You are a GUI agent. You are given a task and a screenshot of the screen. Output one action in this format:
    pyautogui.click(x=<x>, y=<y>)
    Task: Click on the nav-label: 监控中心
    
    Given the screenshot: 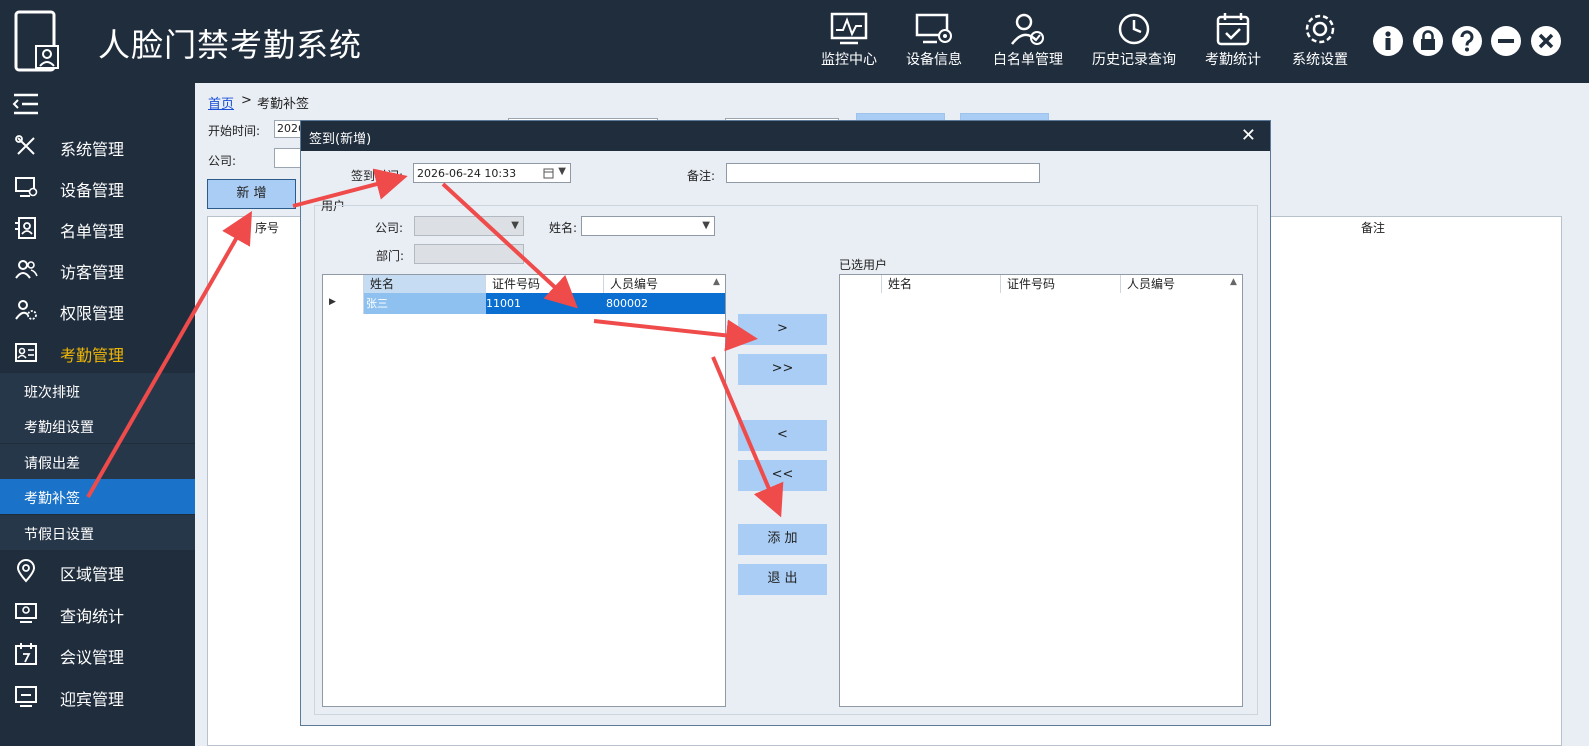 What is the action you would take?
    pyautogui.click(x=849, y=60)
    